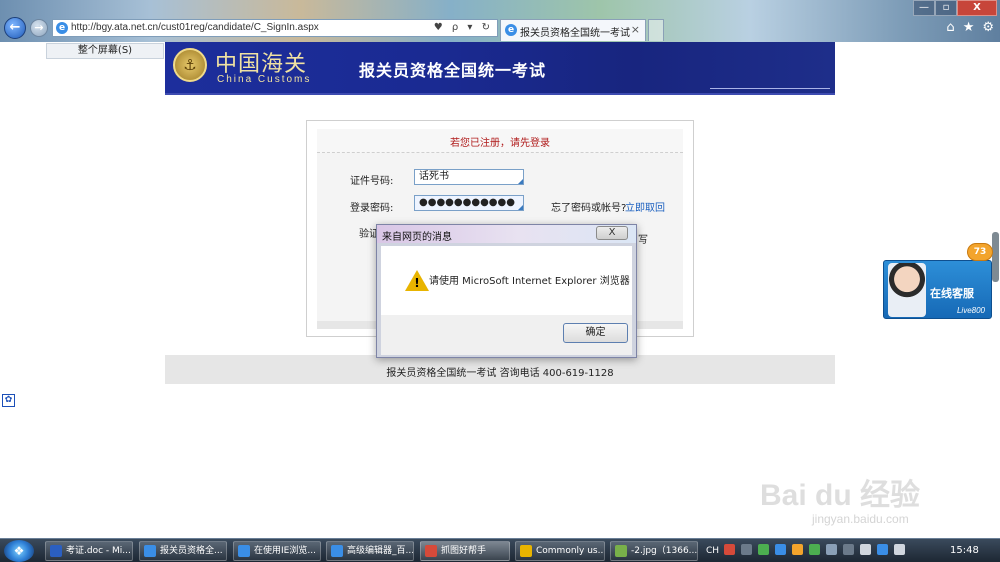 The width and height of the screenshot is (1000, 562). What do you see at coordinates (643, 240) in the screenshot?
I see `captcha-hint-text: 写` at bounding box center [643, 240].